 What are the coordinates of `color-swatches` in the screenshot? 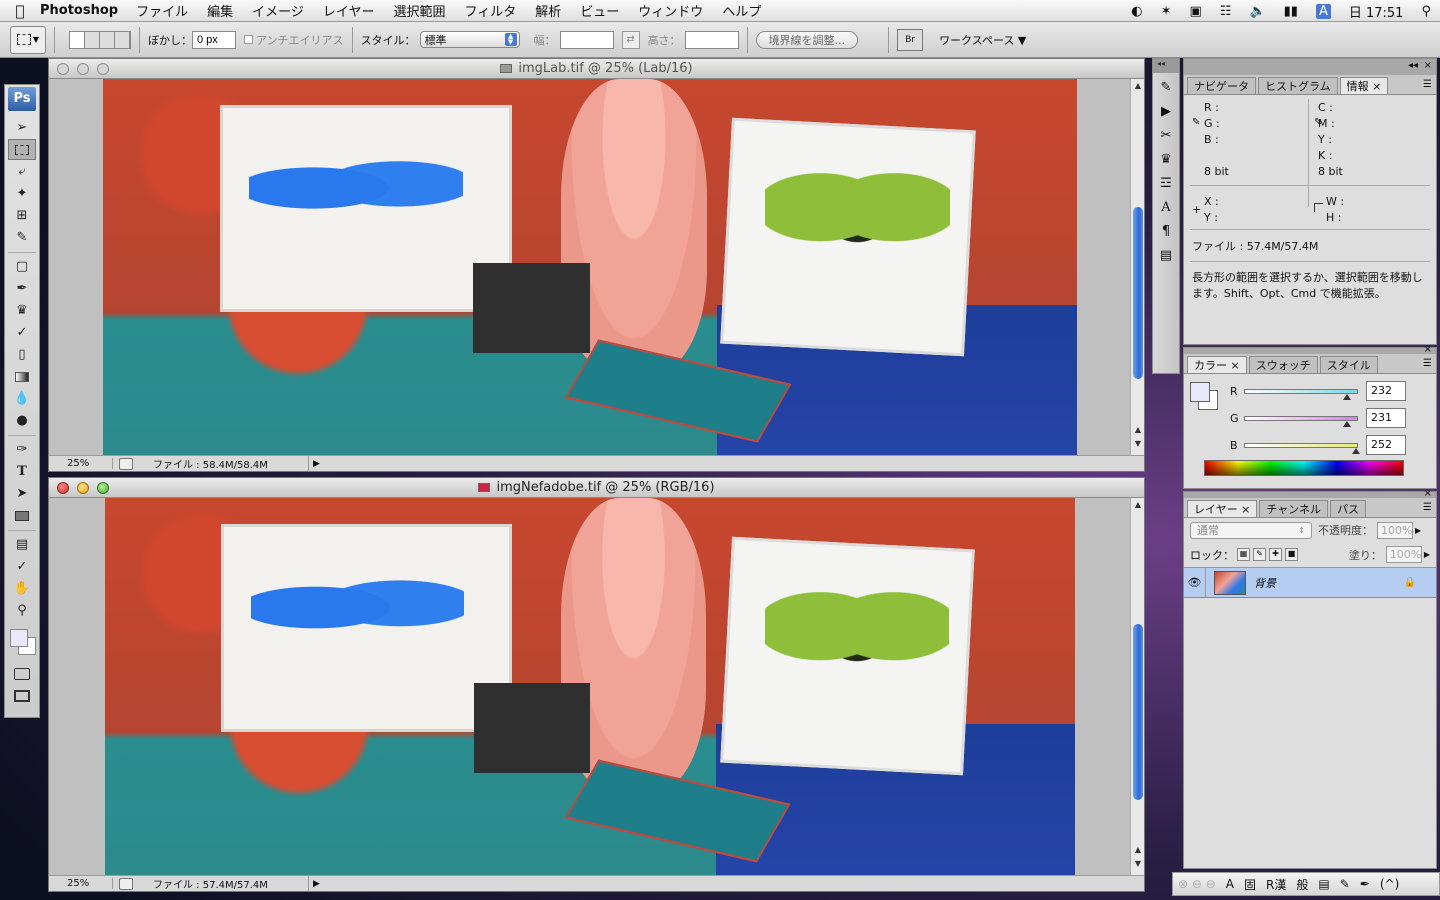 It's located at (22, 642).